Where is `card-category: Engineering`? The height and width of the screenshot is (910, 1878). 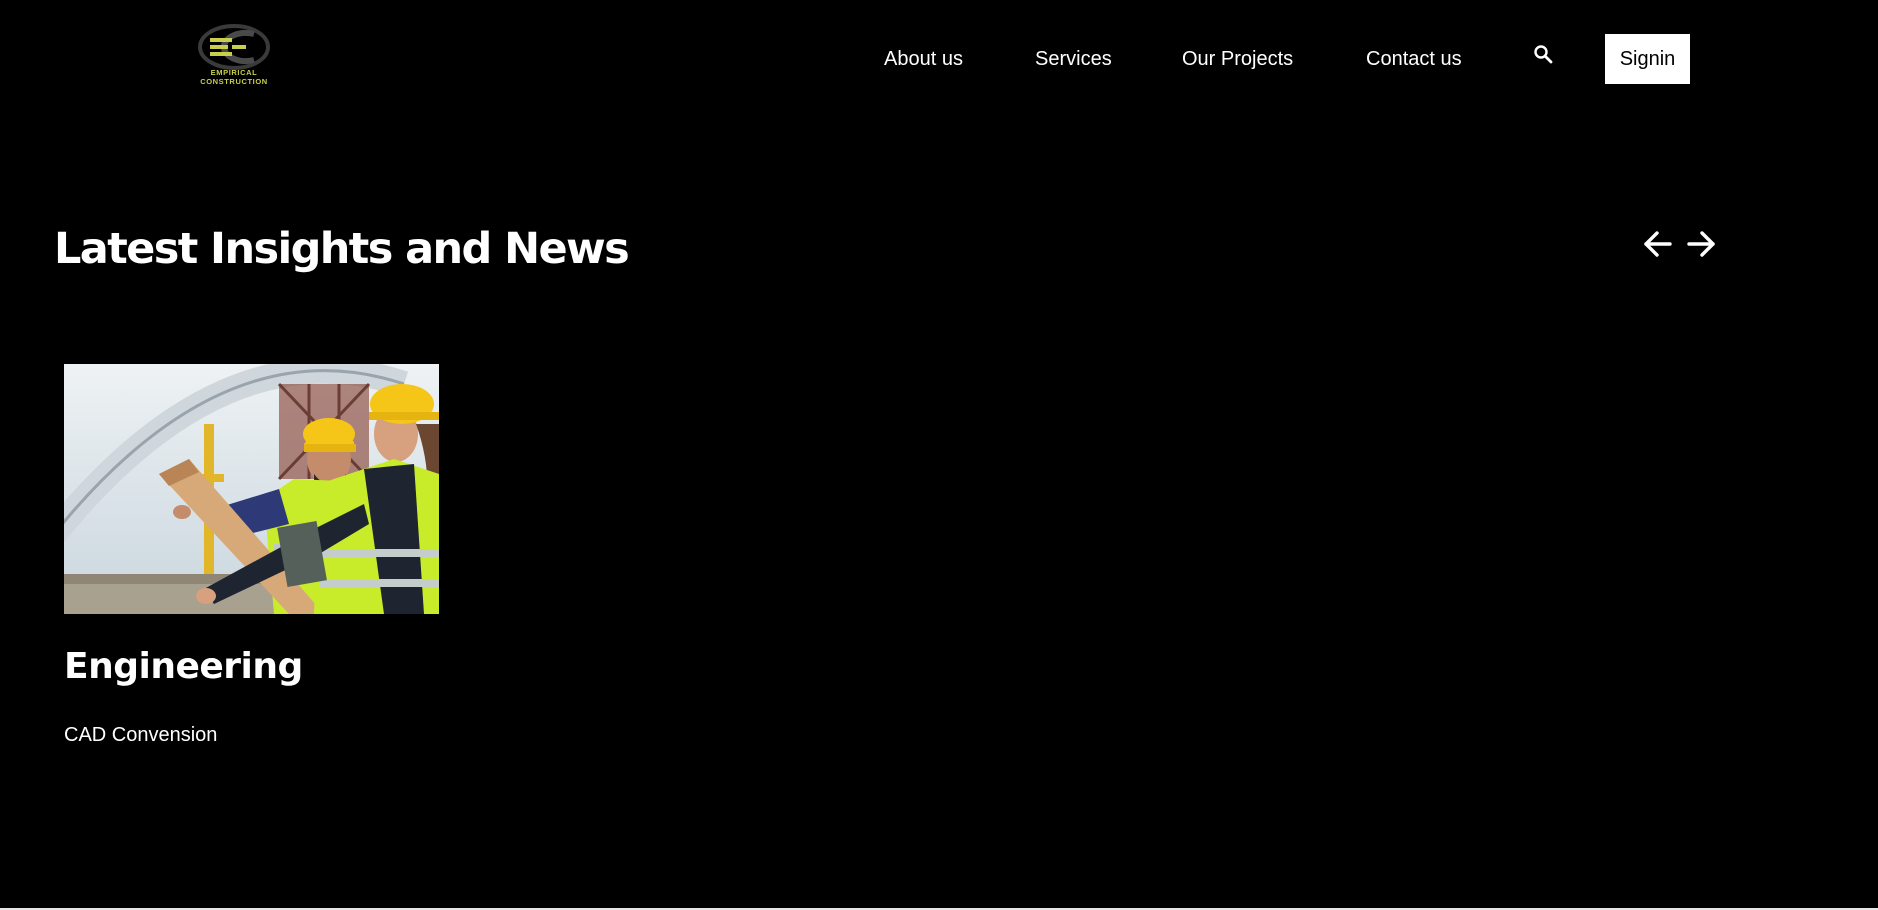
card-category: Engineering is located at coordinates (183, 666).